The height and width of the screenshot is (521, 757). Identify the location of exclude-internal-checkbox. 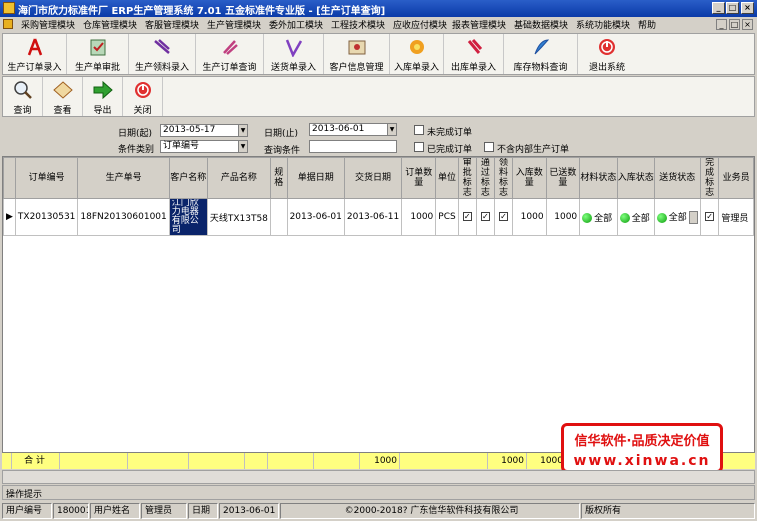
(489, 147).